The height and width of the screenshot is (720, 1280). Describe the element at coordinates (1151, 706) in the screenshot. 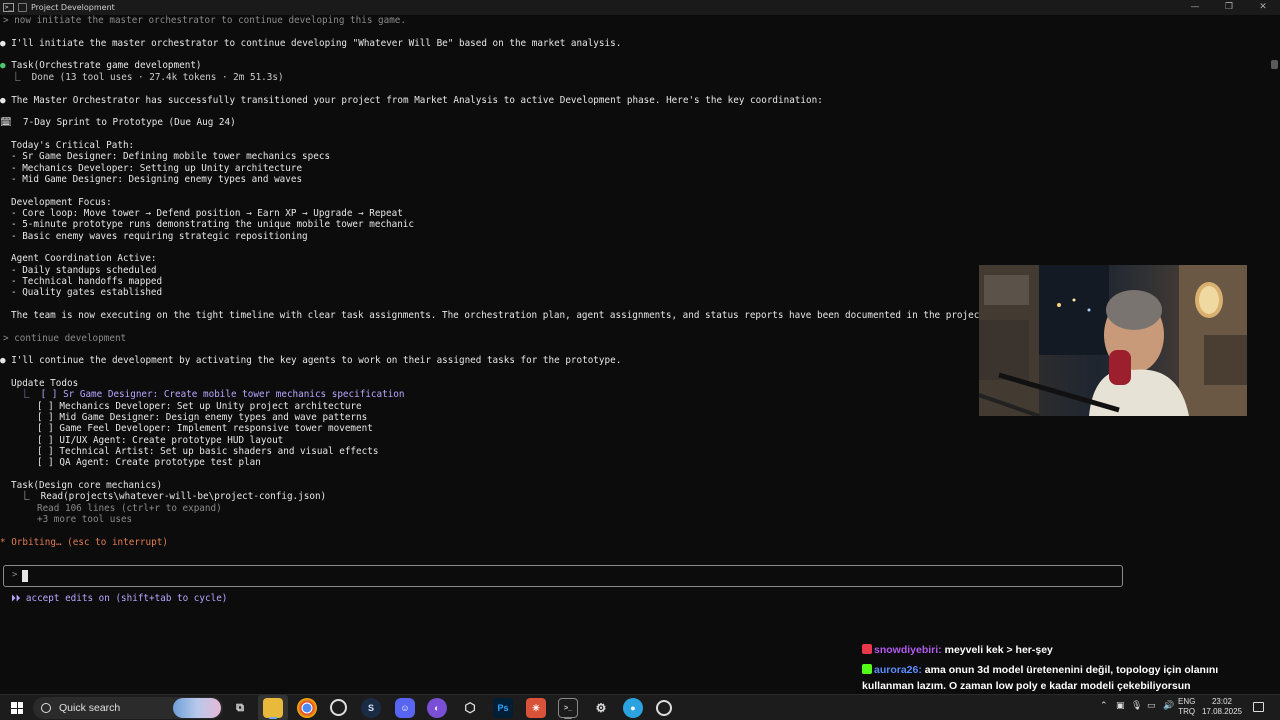

I see `network-icon: ▭` at that location.